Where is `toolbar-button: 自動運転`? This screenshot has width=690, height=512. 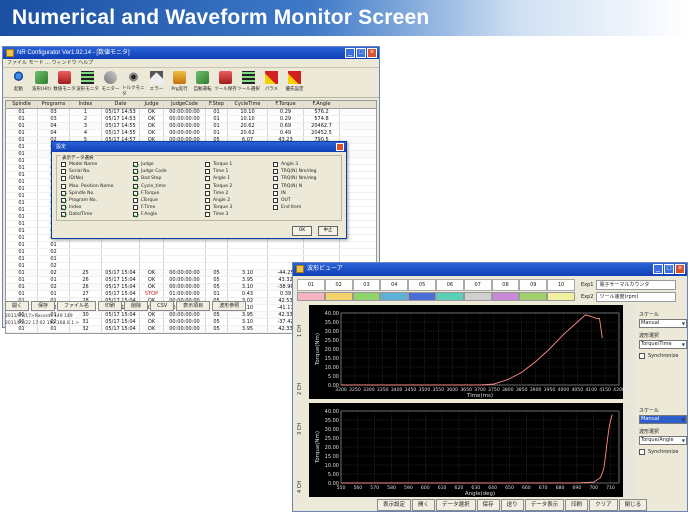
toolbar-button: 自動運転 is located at coordinates (202, 82).